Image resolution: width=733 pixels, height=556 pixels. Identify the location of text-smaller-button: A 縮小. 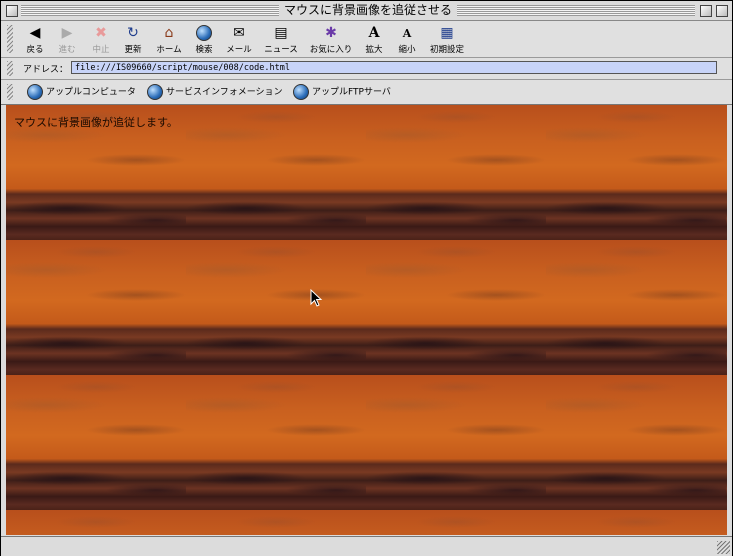
(407, 40).